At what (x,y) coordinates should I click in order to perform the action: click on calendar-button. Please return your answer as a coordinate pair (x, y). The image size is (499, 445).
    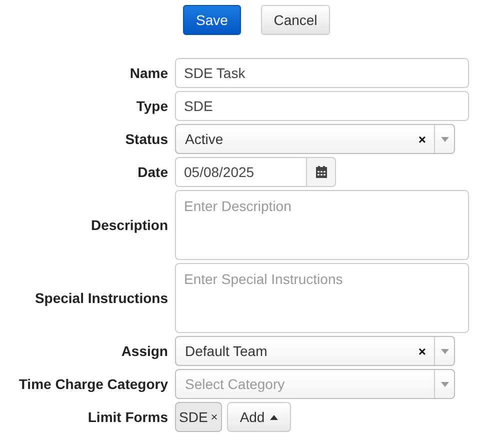
    Looking at the image, I should click on (321, 172).